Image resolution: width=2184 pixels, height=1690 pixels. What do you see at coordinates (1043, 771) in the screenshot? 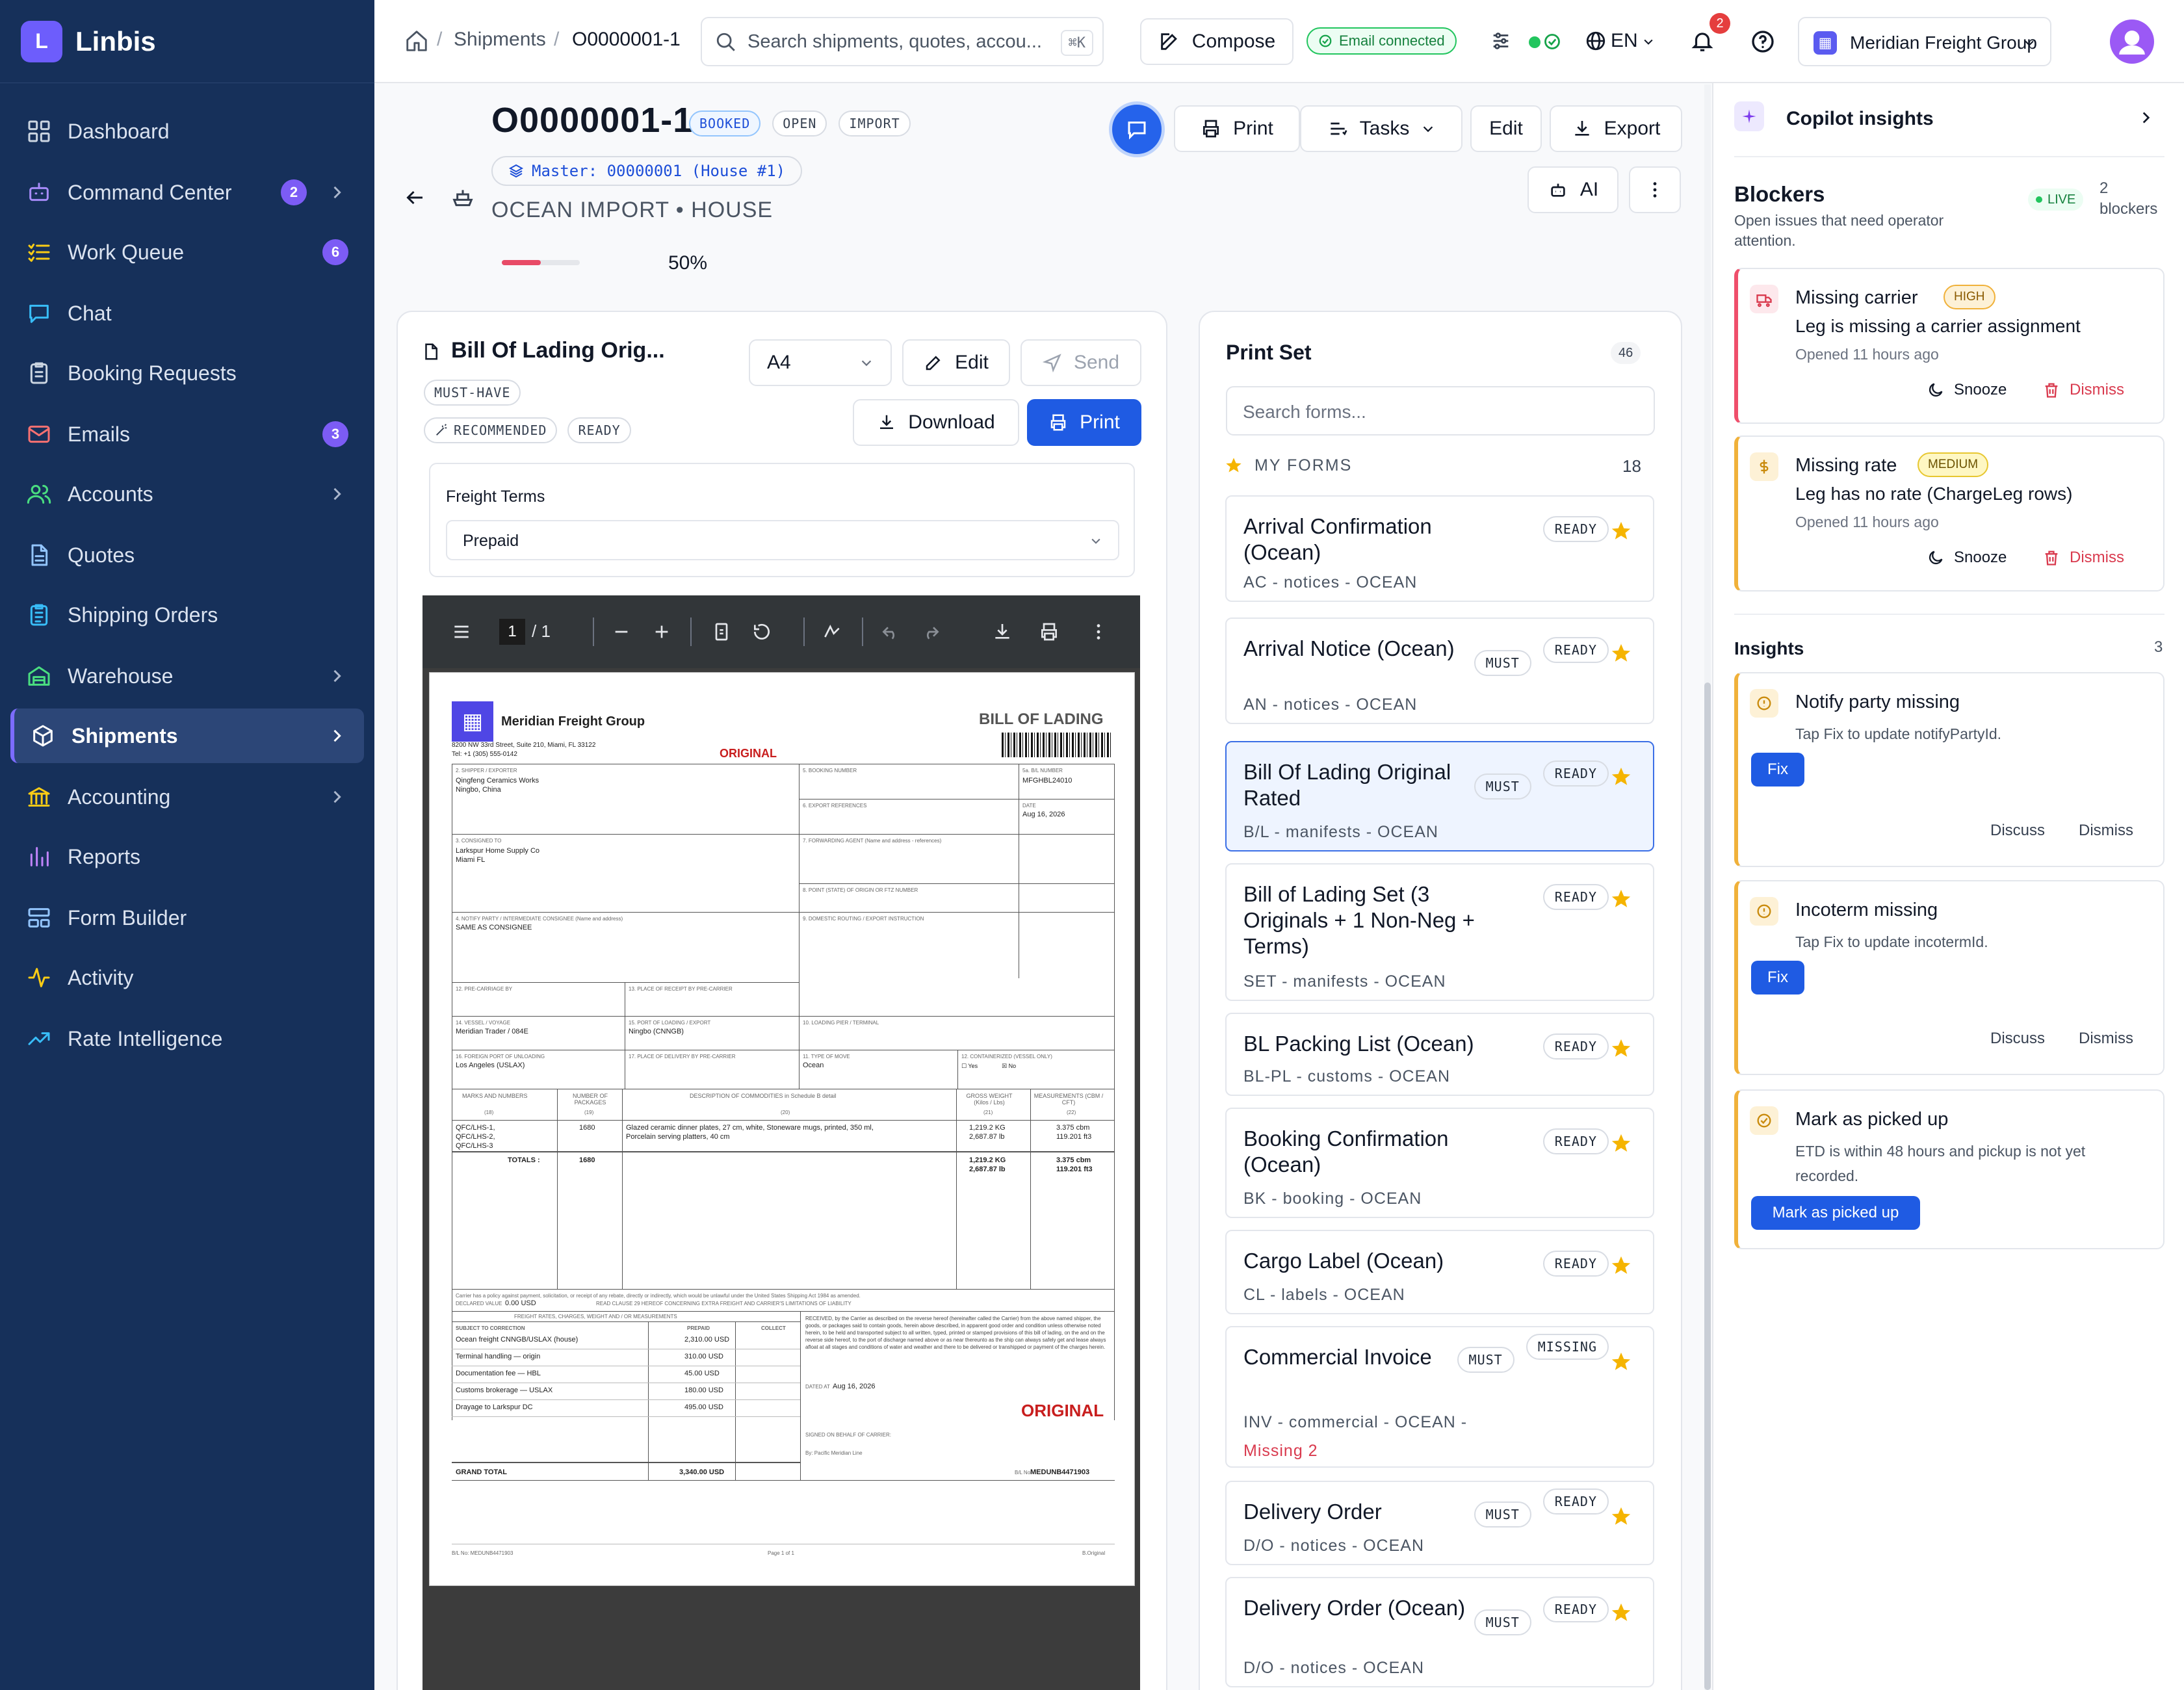
I see `doc-bl-label: 5a. B/L NUMBER` at bounding box center [1043, 771].